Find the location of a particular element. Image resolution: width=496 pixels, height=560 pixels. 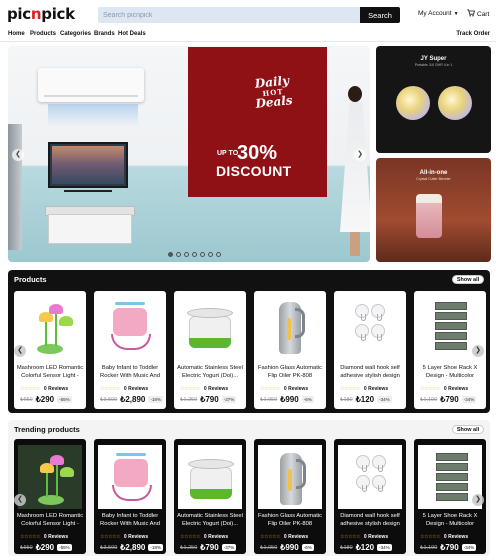

logo-part-n: n is located at coordinates (36, 14).